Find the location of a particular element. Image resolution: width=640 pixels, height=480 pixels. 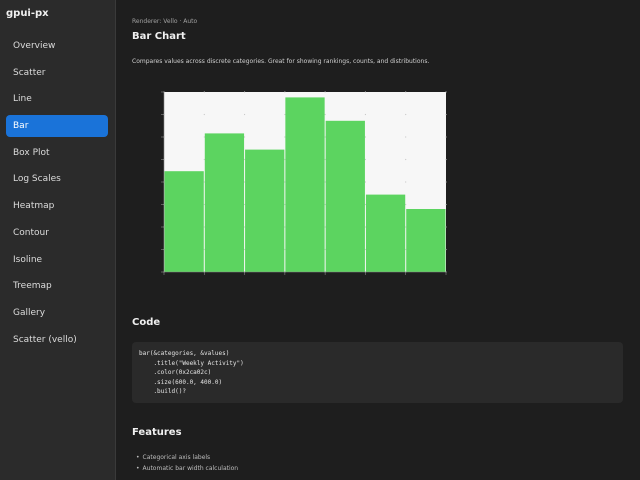

sidebar-item-scatter-vello: Scatter (vello) is located at coordinates (57, 340).